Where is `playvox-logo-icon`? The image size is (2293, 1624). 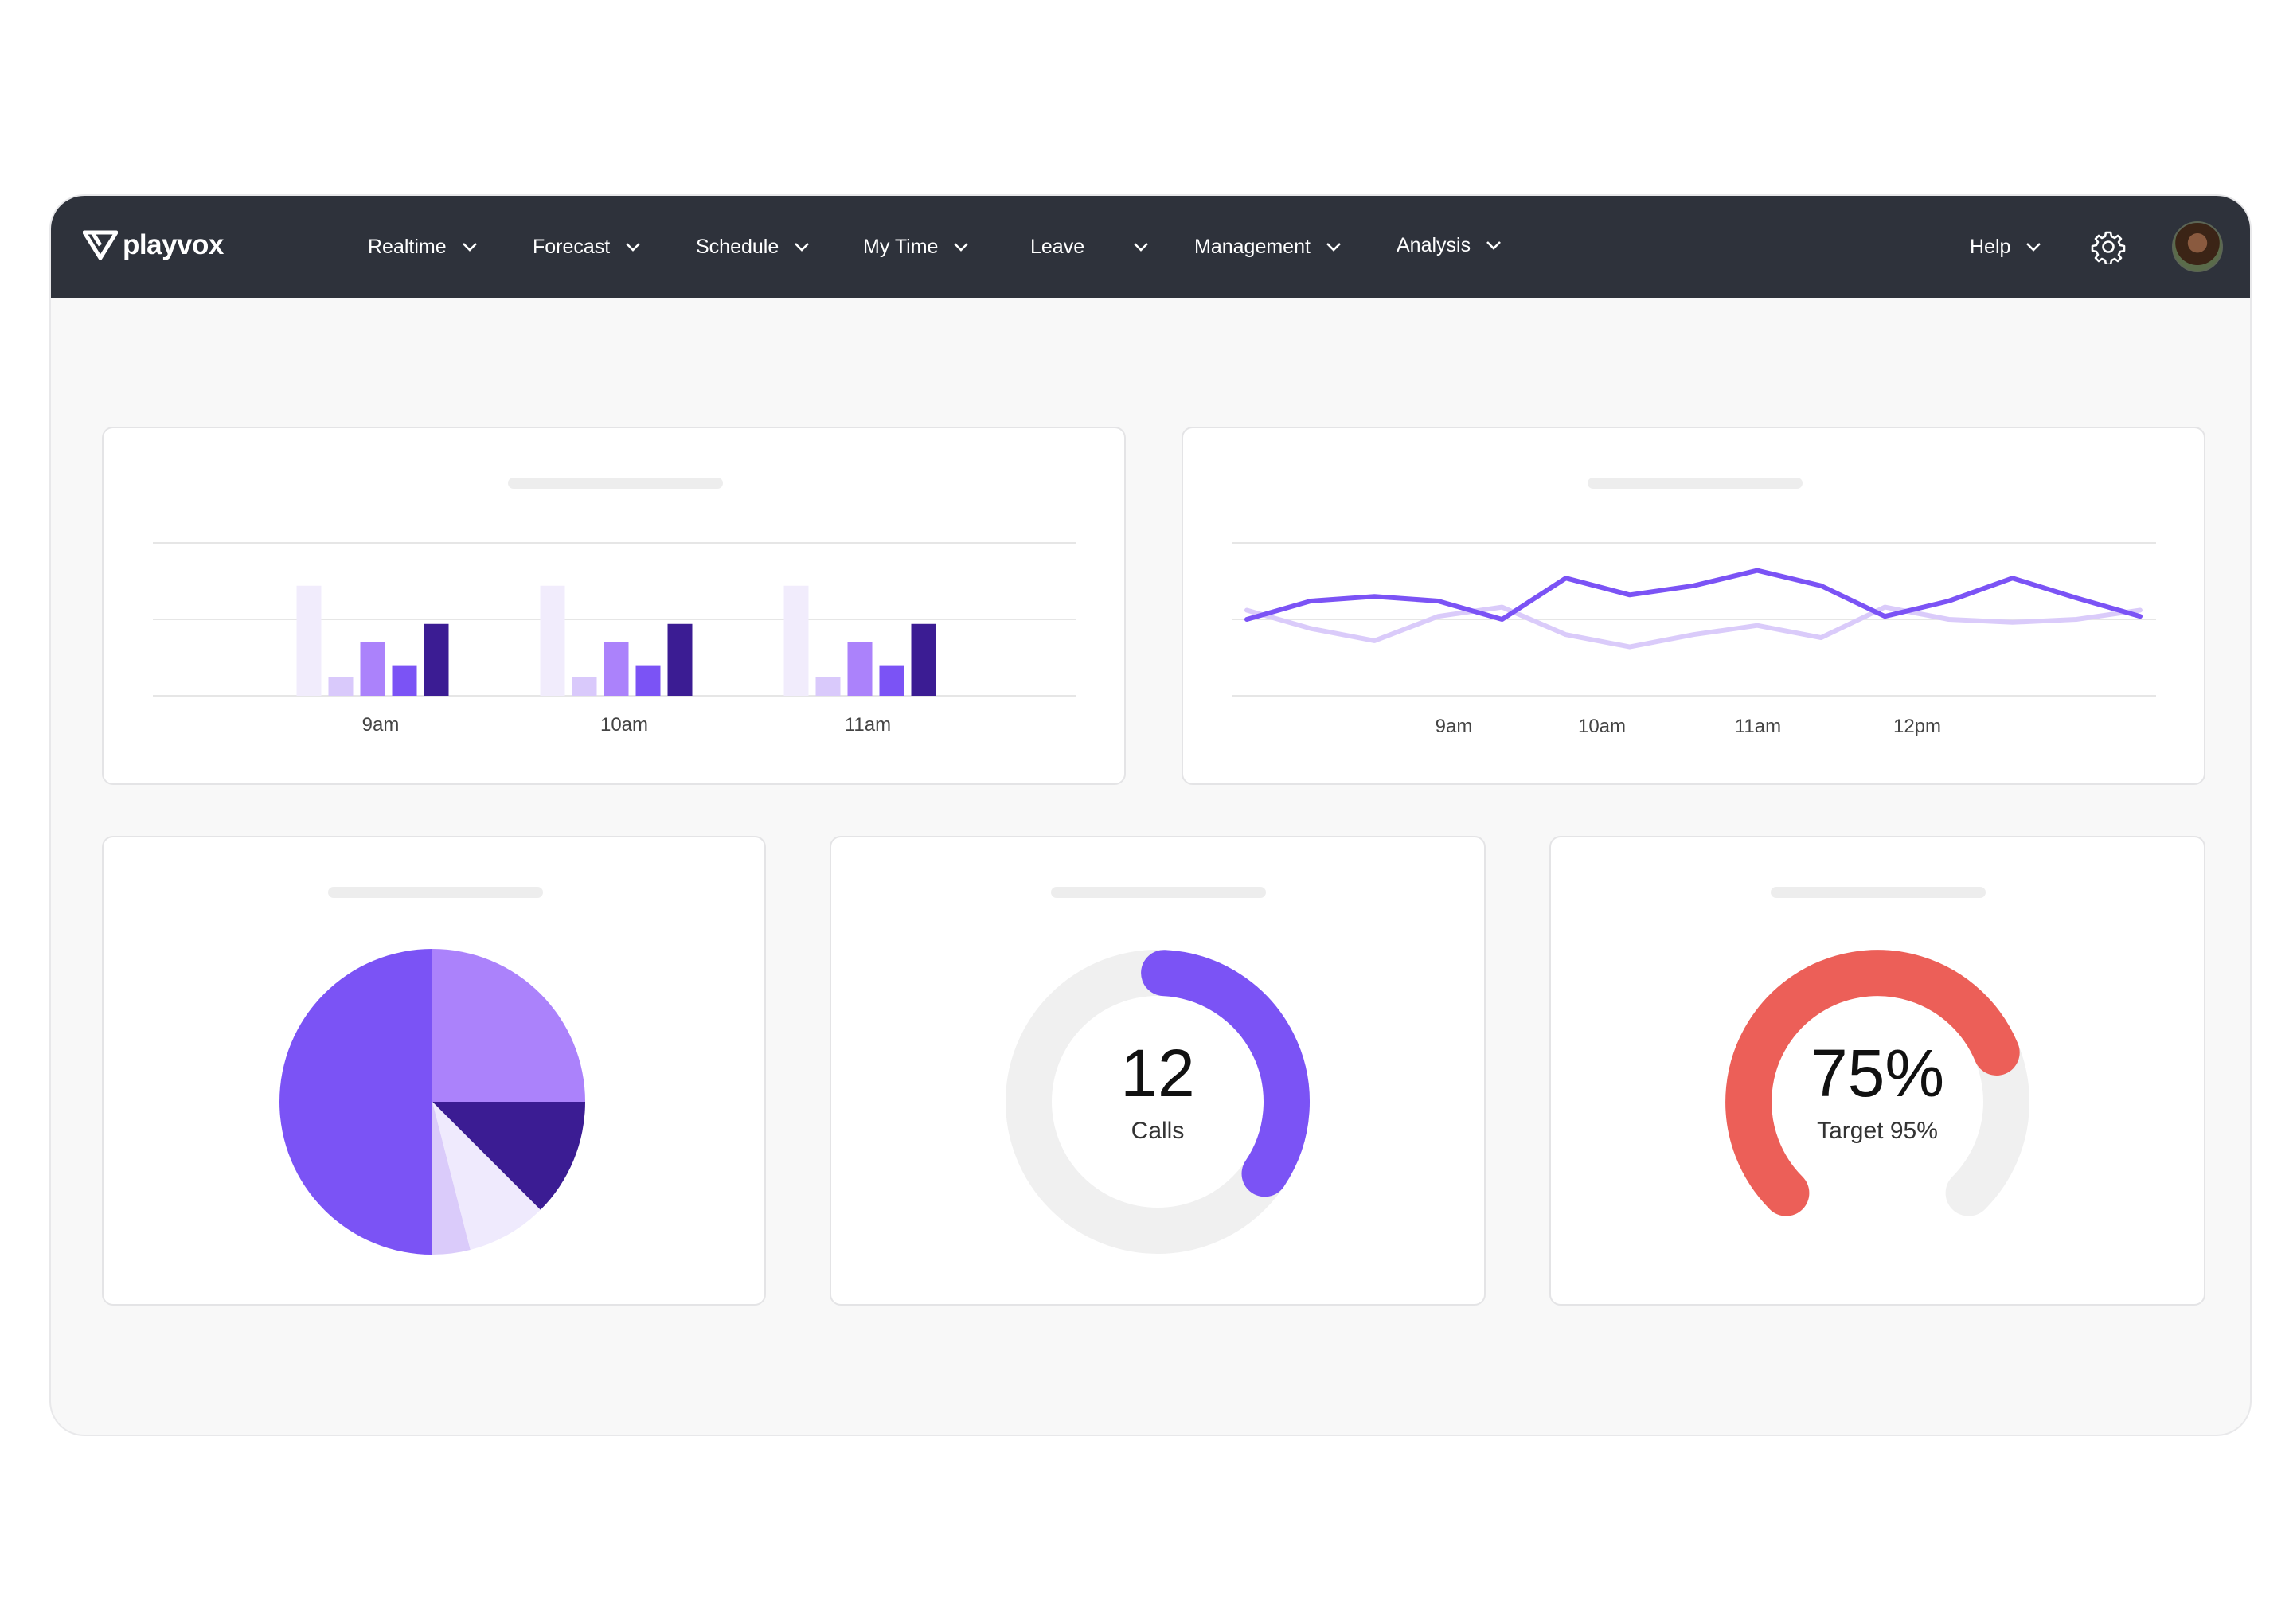 playvox-logo-icon is located at coordinates (100, 245).